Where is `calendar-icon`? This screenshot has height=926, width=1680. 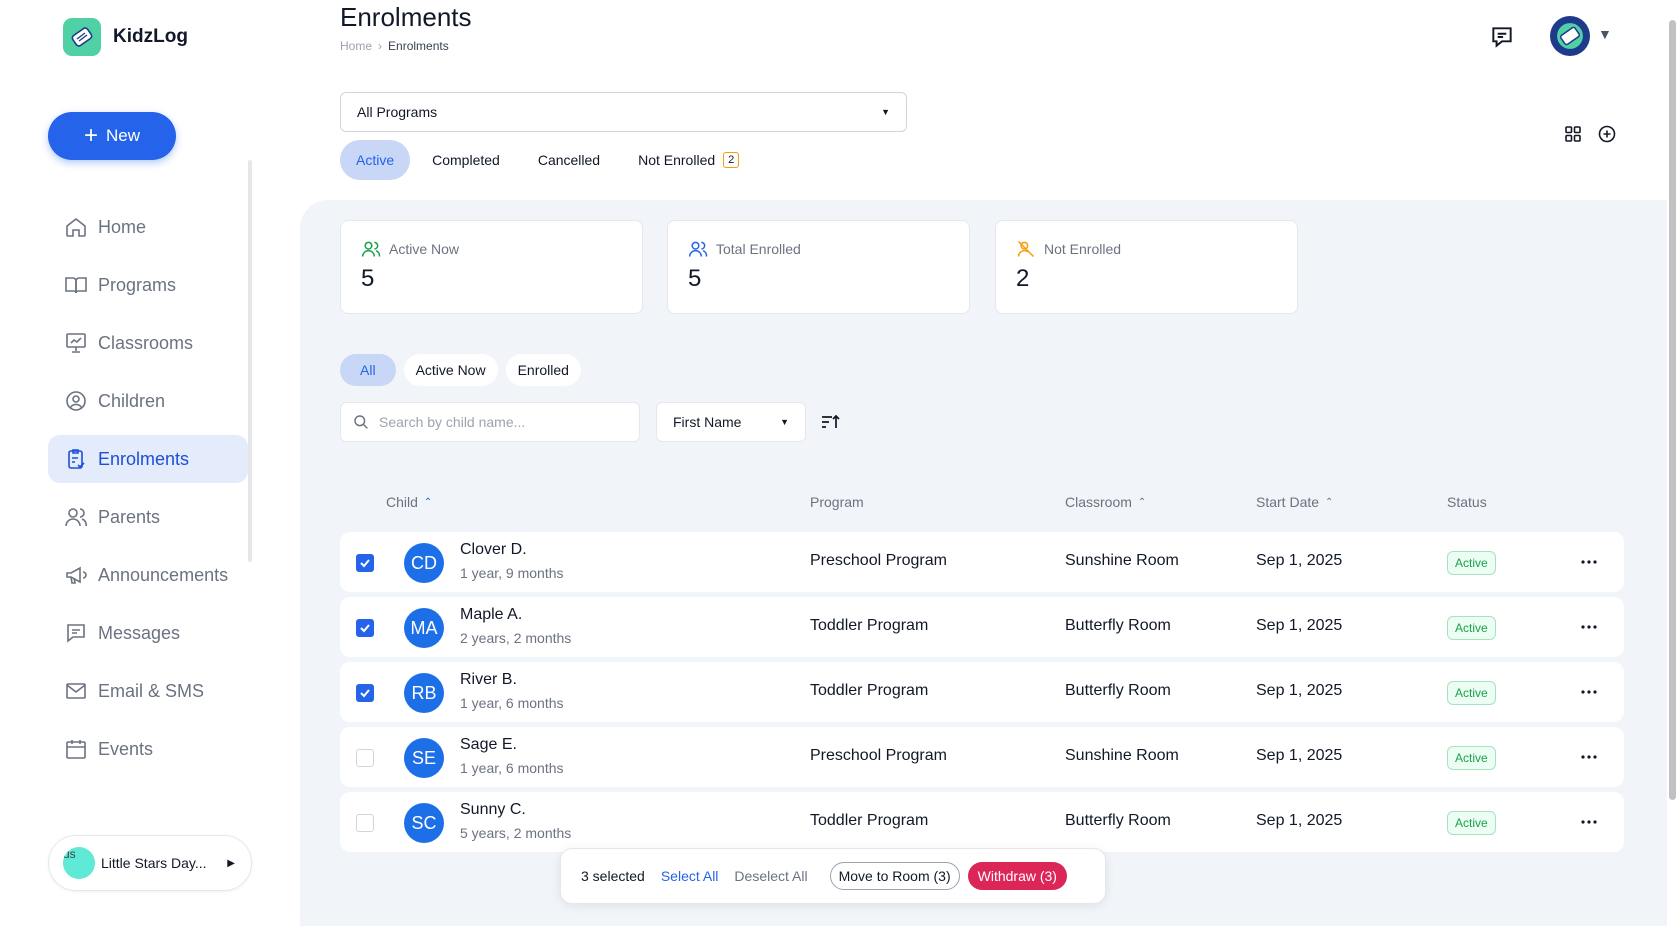 calendar-icon is located at coordinates (76, 749).